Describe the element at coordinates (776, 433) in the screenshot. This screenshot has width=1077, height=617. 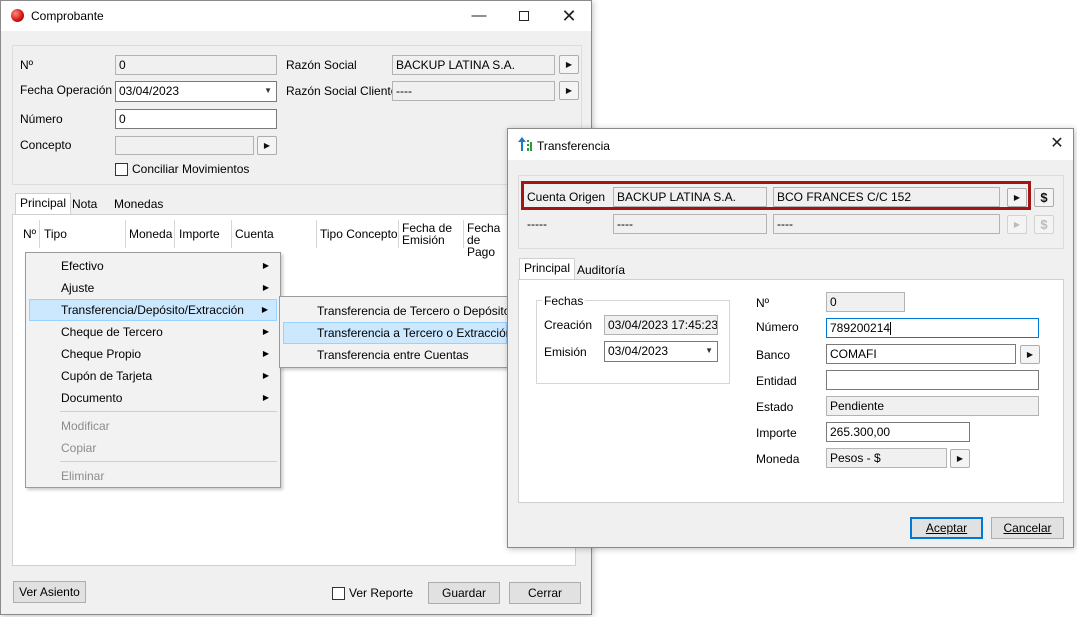
I see `importe-label: Importe` at that location.